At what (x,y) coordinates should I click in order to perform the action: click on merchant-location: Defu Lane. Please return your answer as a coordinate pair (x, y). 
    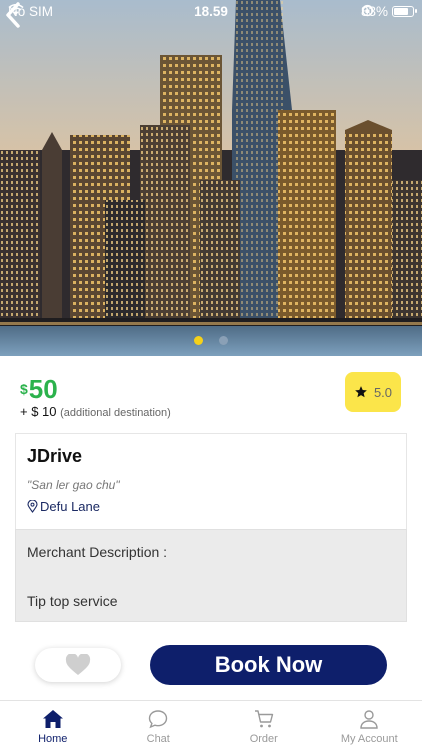
    Looking at the image, I should click on (63, 506).